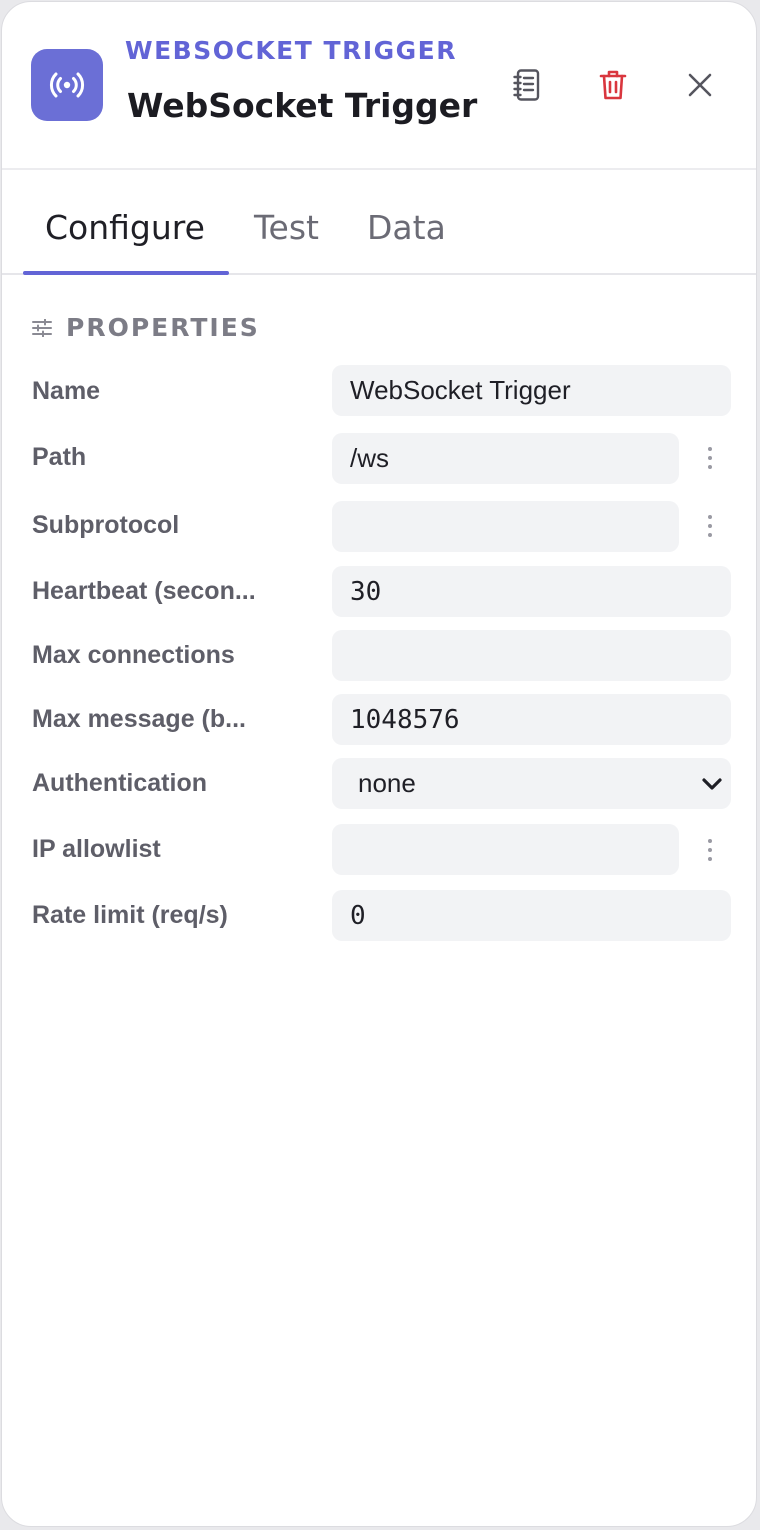 The image size is (760, 1530). What do you see at coordinates (286, 227) in the screenshot?
I see `tab-test: Test` at bounding box center [286, 227].